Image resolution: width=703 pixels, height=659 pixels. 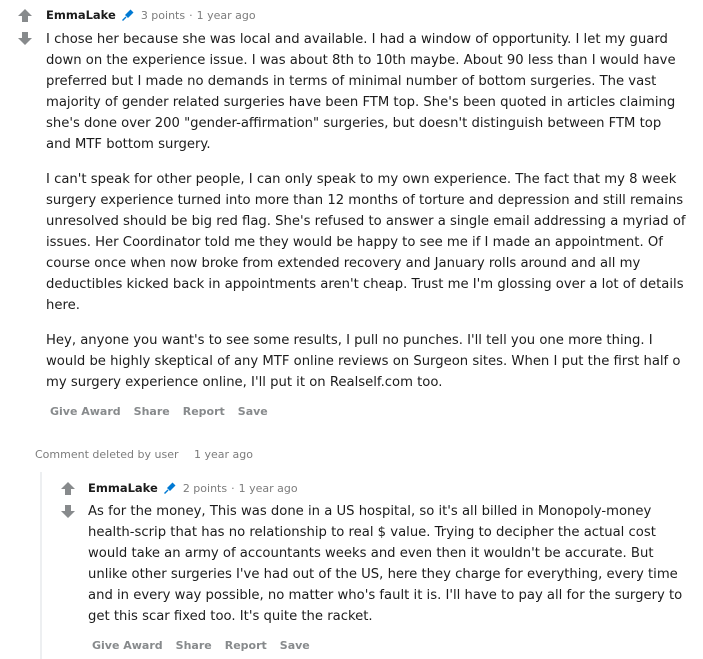 I want to click on comment-meta: EmmaLake 2 points · 1 year ago, so click(x=388, y=488).